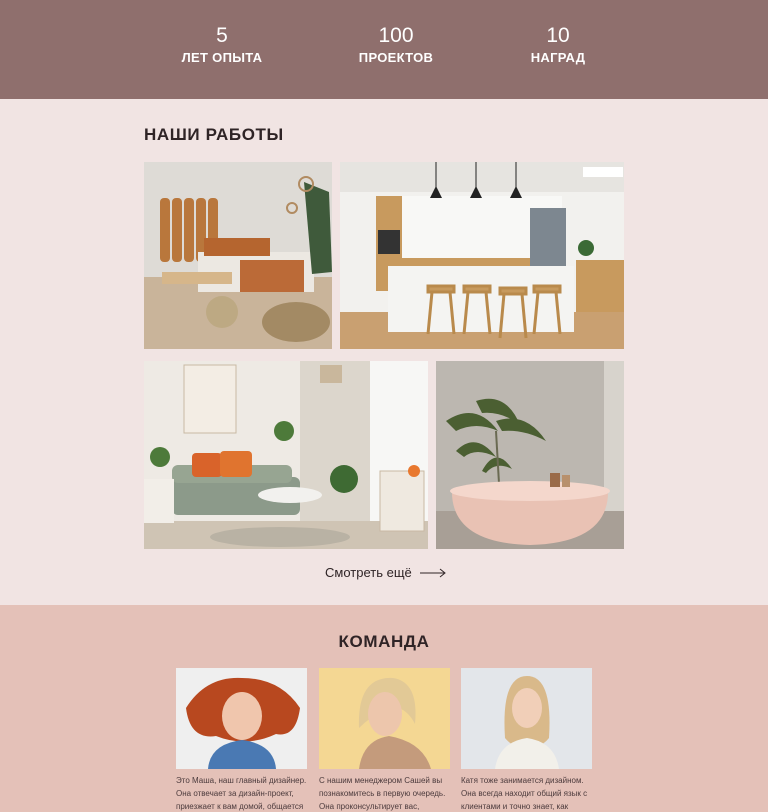 Image resolution: width=768 pixels, height=812 pixels. What do you see at coordinates (558, 57) in the screenshot?
I see `stat-label: НАГРАД` at bounding box center [558, 57].